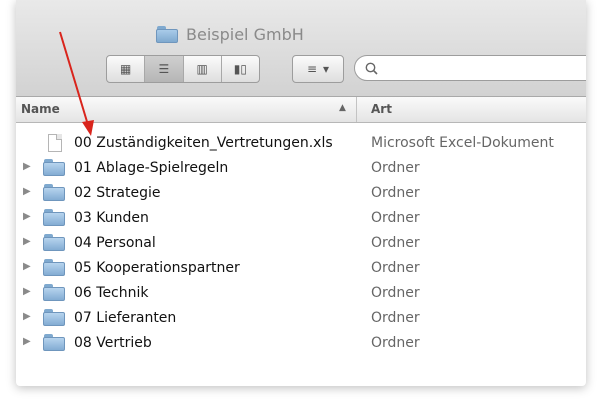 This screenshot has width=600, height=400. What do you see at coordinates (40, 109) in the screenshot?
I see `column-header-name: Name` at bounding box center [40, 109].